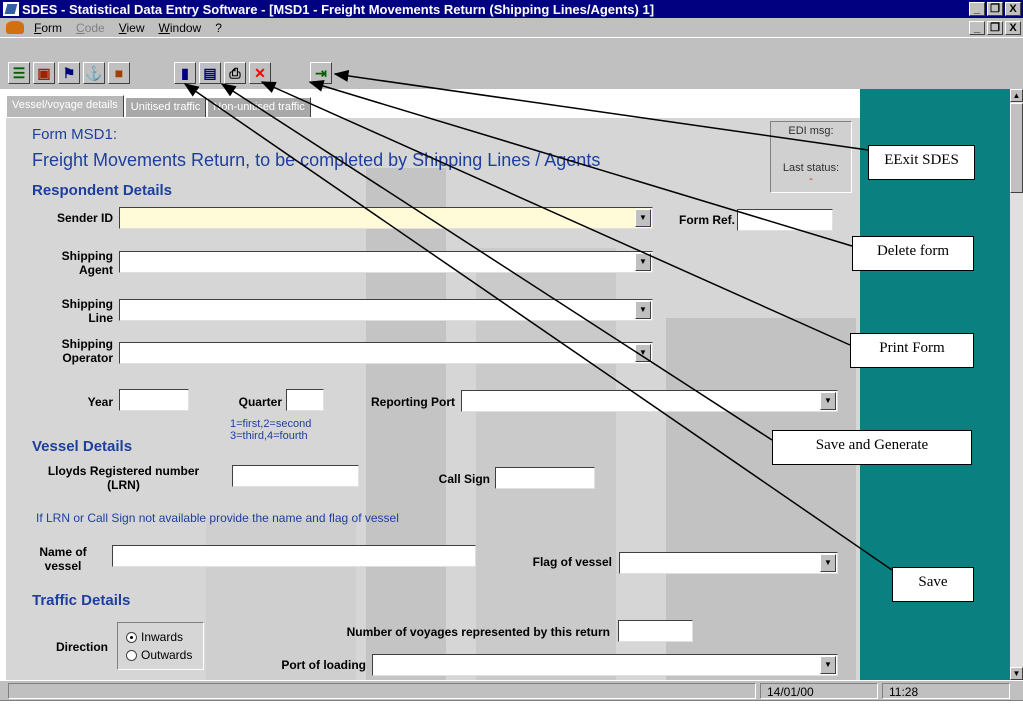 Image resolution: width=1023 pixels, height=712 pixels. I want to click on status-message, so click(382, 691).